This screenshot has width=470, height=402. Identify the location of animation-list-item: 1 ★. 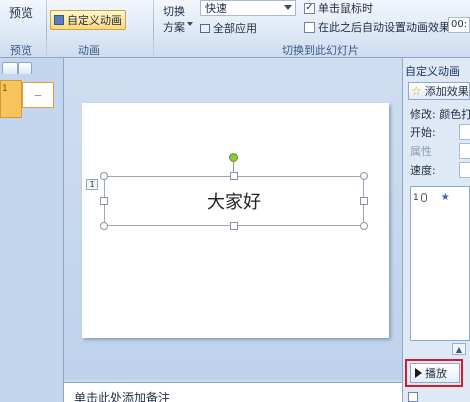
(441, 197).